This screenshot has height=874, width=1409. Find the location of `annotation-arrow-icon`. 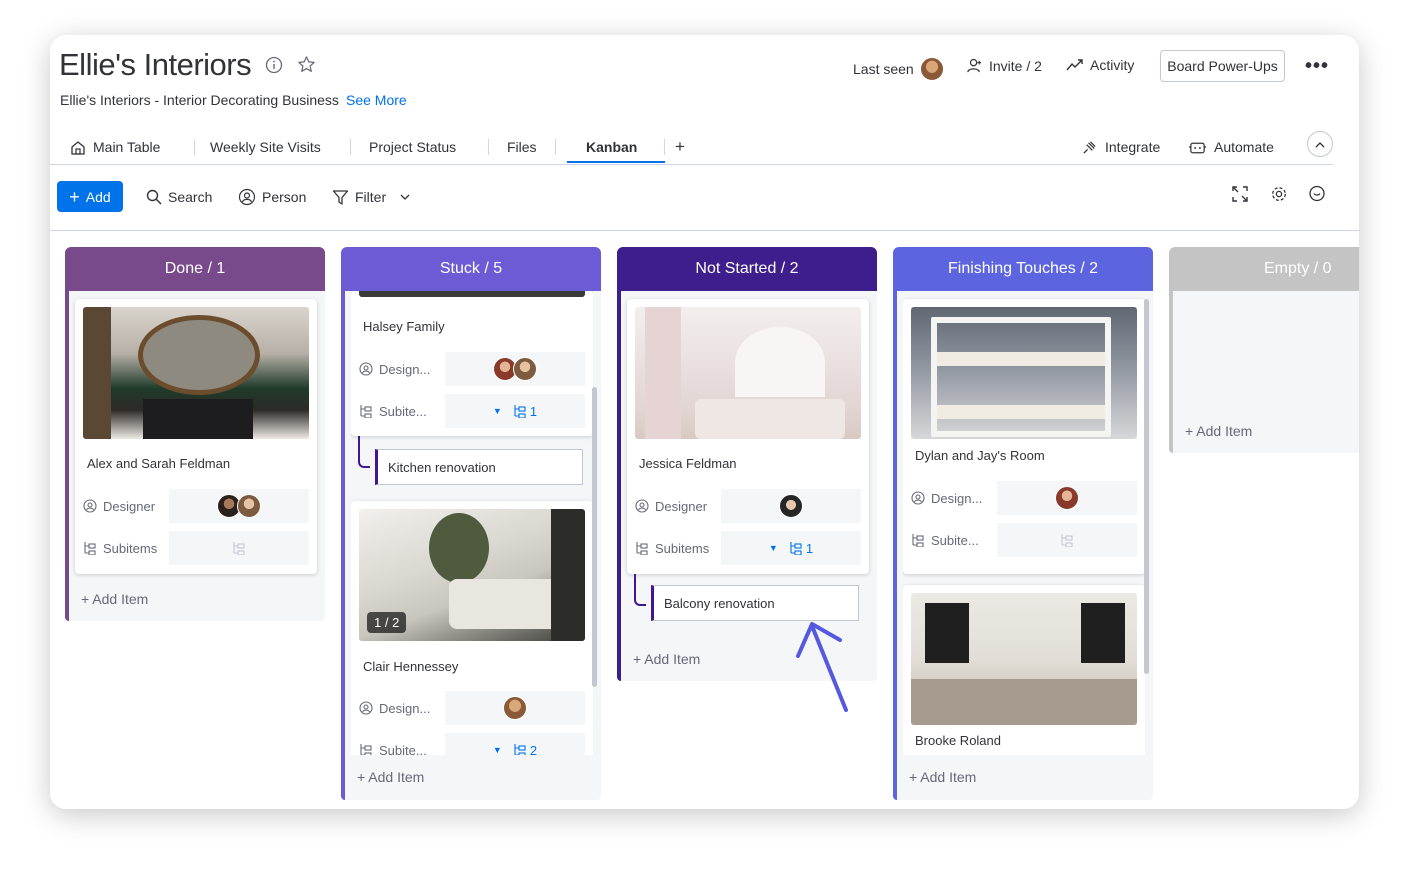

annotation-arrow-icon is located at coordinates (822, 667).